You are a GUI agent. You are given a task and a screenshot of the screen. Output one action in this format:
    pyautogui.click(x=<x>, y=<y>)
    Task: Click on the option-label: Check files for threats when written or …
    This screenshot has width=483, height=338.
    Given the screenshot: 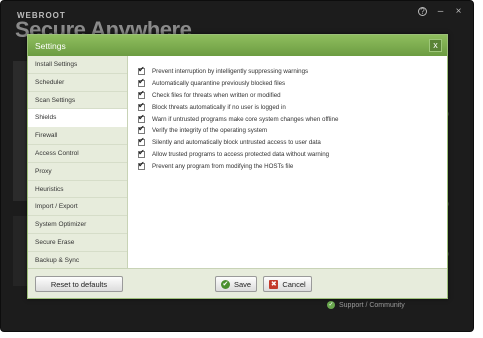 What is the action you would take?
    pyautogui.click(x=216, y=95)
    